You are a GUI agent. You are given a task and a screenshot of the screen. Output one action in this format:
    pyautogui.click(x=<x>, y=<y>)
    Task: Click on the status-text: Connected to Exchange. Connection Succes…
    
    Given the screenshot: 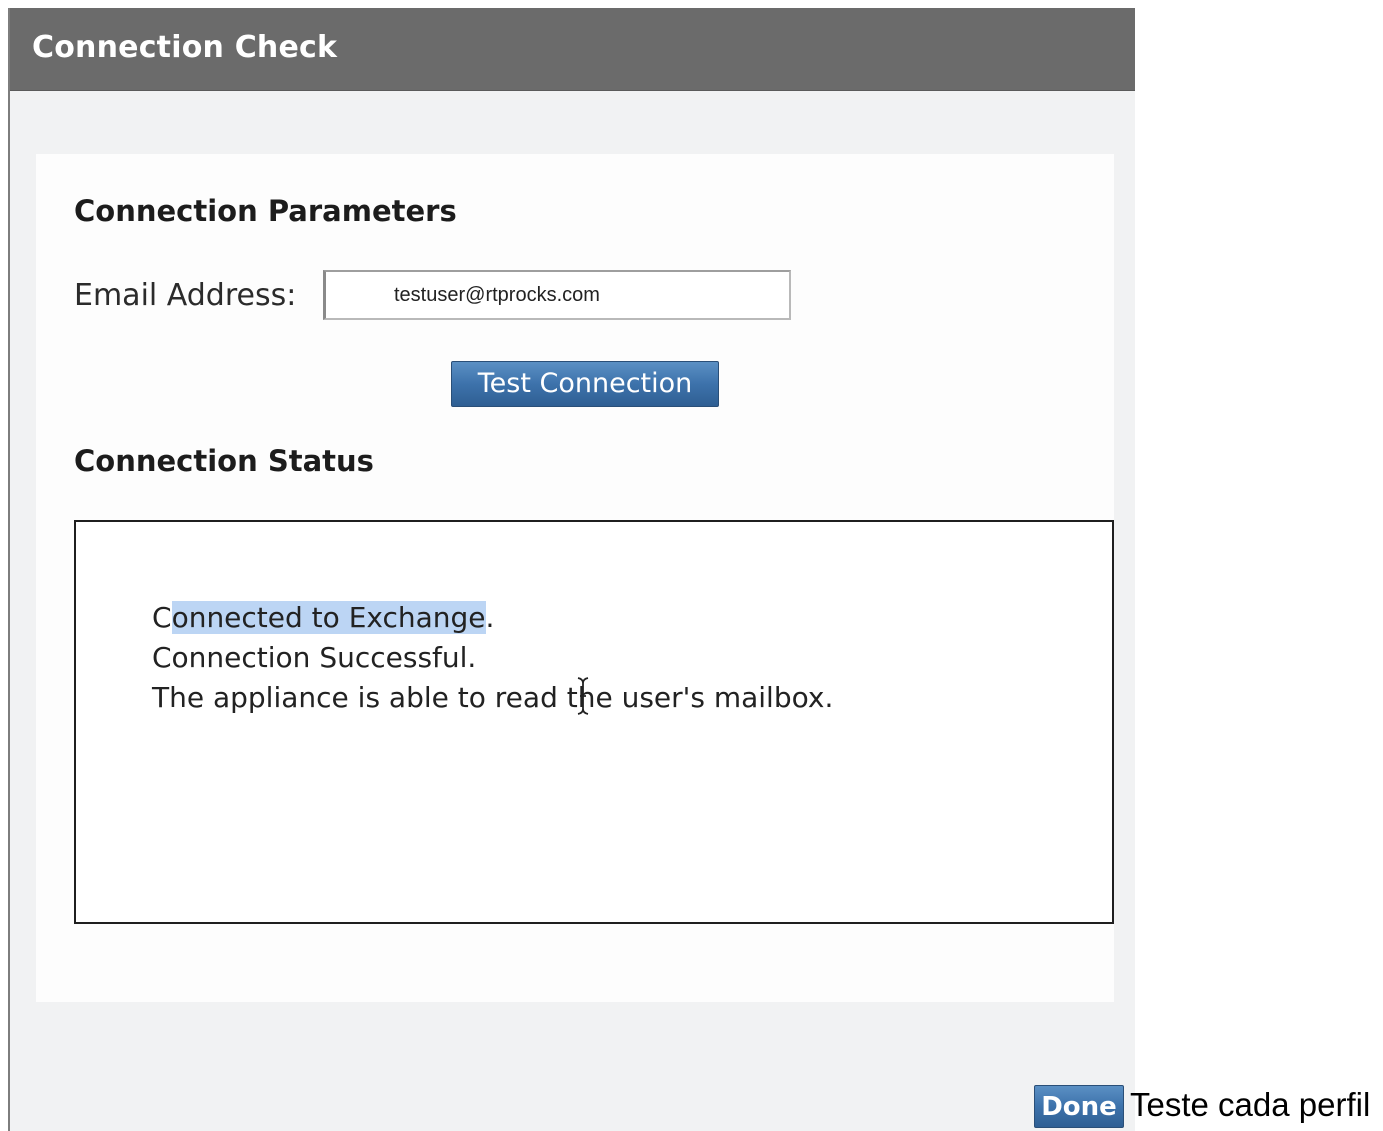 What is the action you would take?
    pyautogui.click(x=492, y=658)
    